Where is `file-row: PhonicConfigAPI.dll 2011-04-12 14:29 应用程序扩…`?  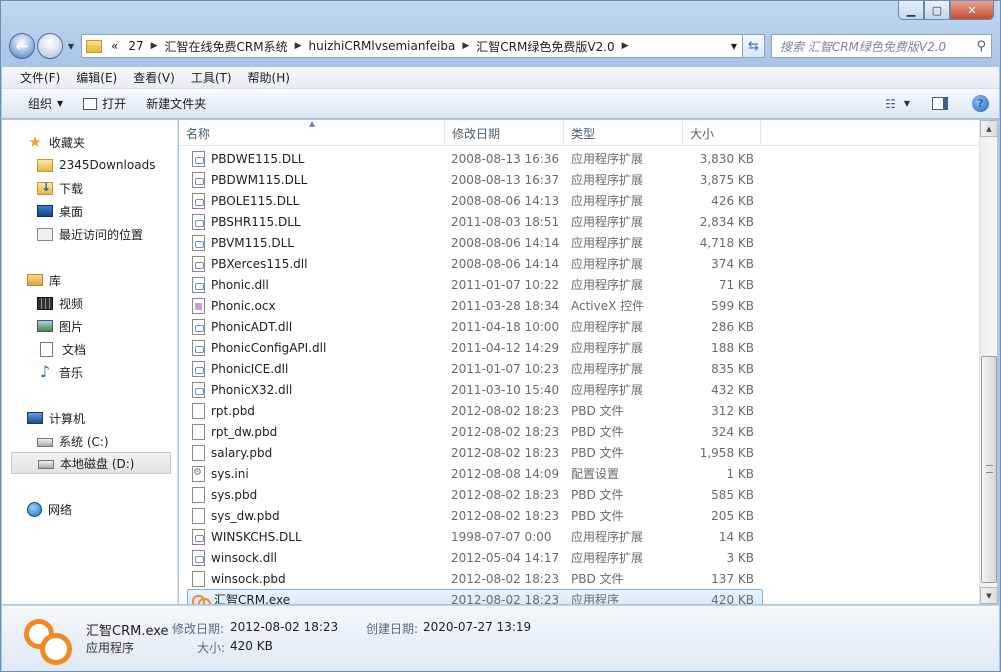 file-row: PhonicConfigAPI.dll 2011-04-12 14:29 应用程序扩… is located at coordinates (475, 347).